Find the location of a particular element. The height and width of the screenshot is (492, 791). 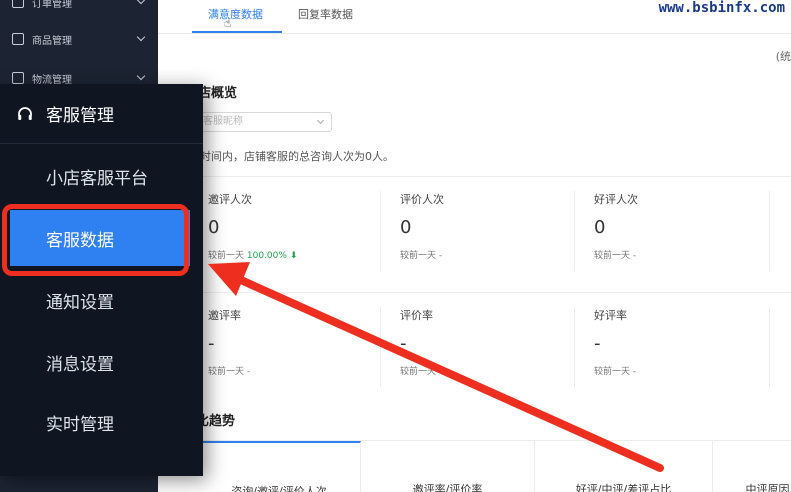

watermark: www.bsbinfx.com is located at coordinates (721, 8).